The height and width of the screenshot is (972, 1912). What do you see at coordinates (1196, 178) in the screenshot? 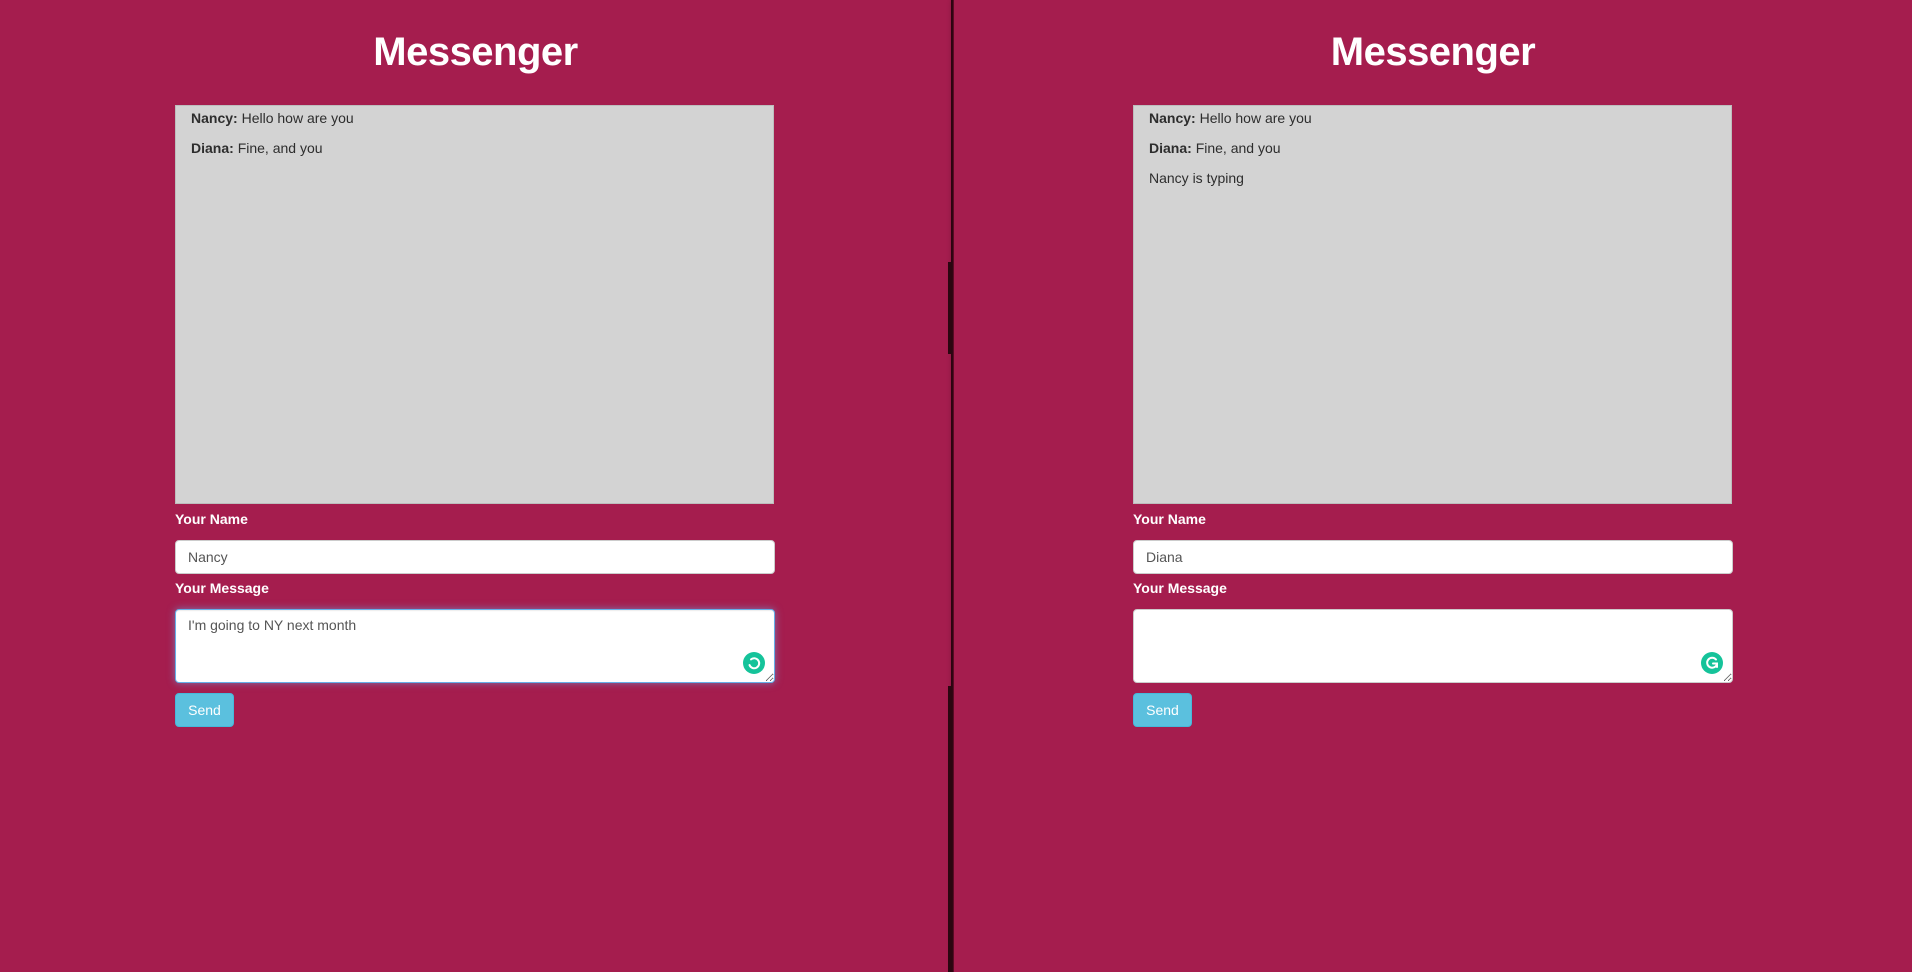
I see `typing-indicator: Nancy is typing` at bounding box center [1196, 178].